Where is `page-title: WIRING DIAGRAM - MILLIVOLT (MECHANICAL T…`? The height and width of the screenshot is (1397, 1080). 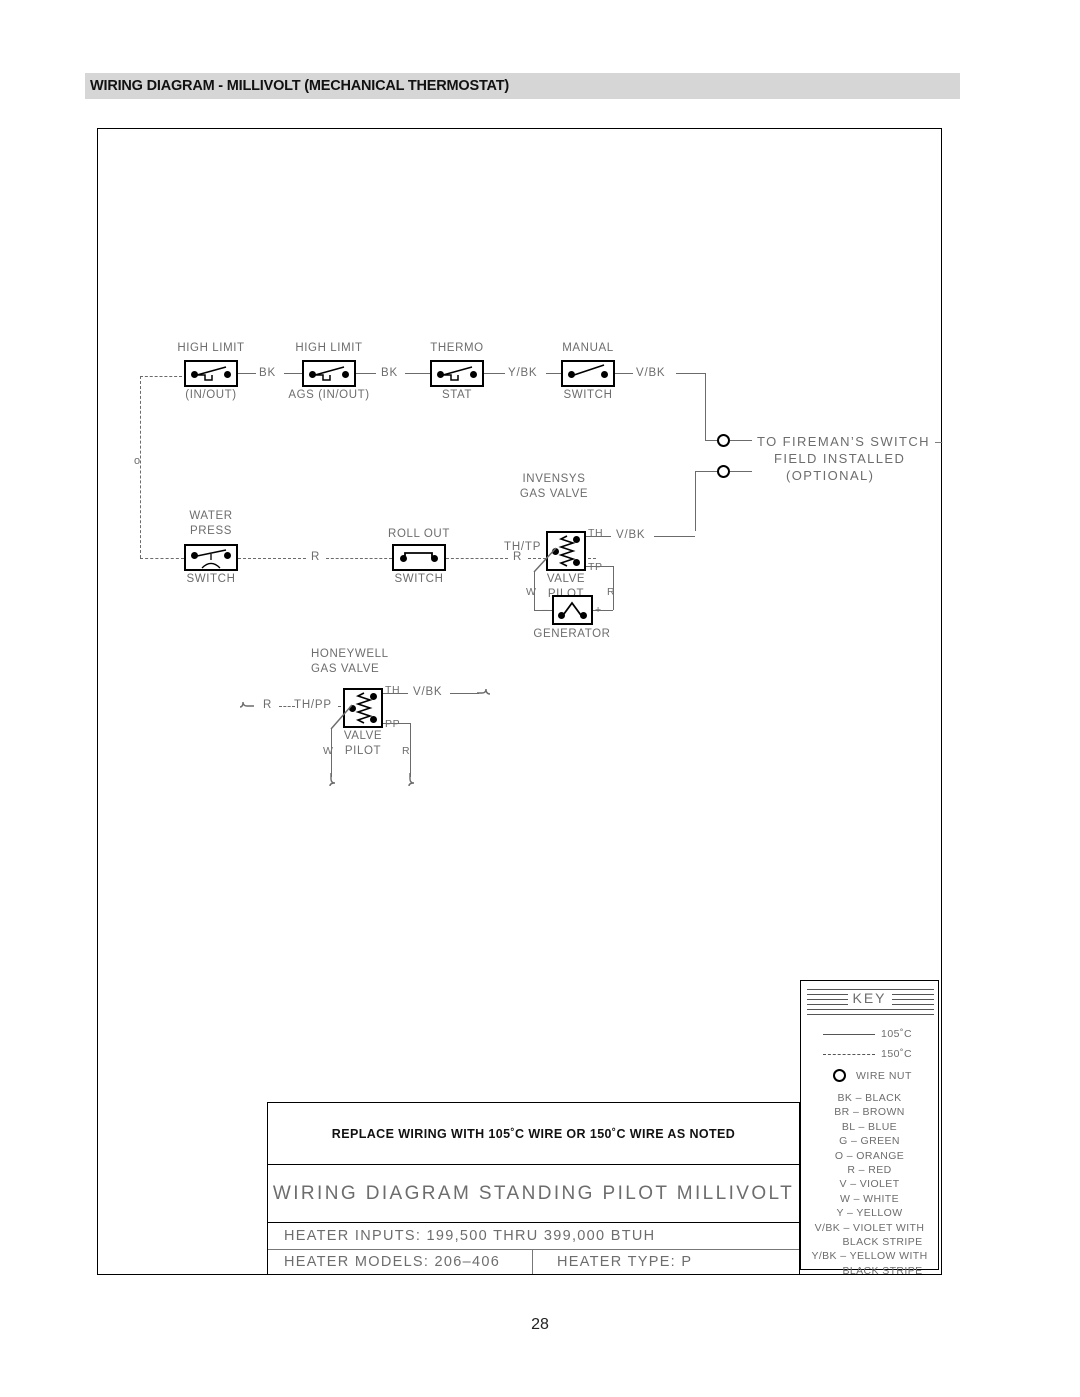
page-title: WIRING DIAGRAM - MILLIVOLT (MECHANICAL T… is located at coordinates (300, 86).